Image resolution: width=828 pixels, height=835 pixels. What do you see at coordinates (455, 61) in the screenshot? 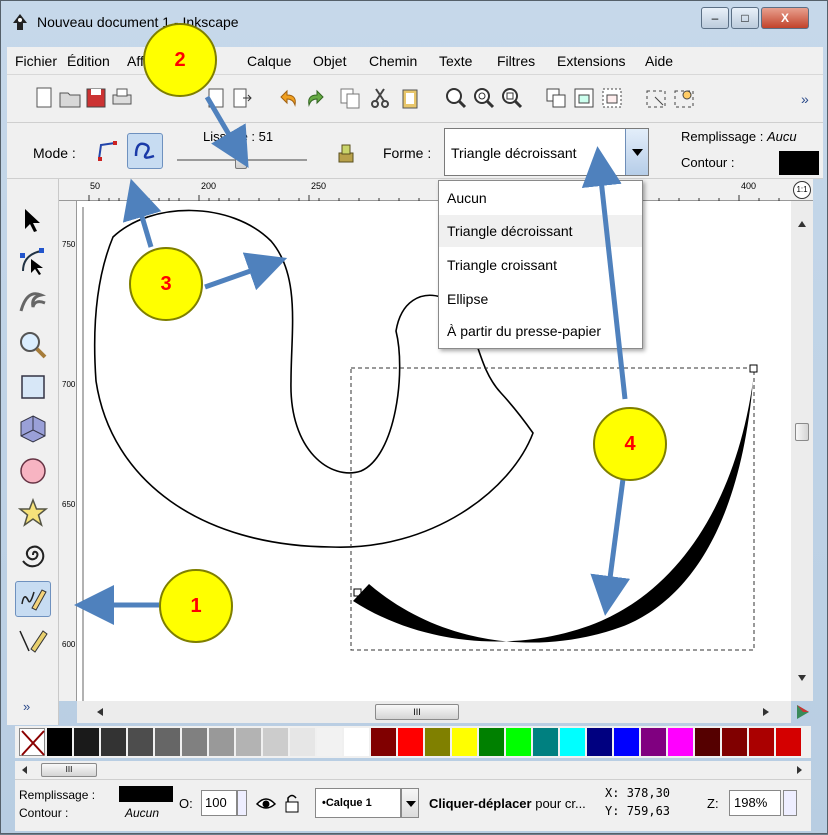
I see `menu-texte: Texte` at bounding box center [455, 61].